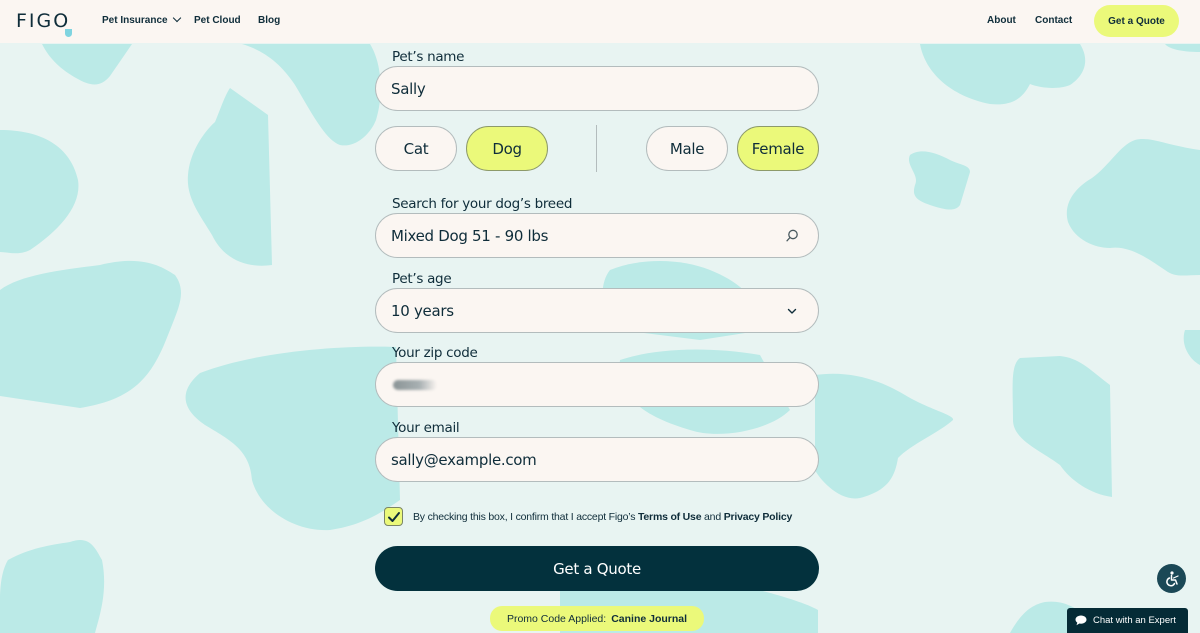 This screenshot has width=1200, height=633. Describe the element at coordinates (597, 459) in the screenshot. I see `email-input: sally@example.com` at that location.